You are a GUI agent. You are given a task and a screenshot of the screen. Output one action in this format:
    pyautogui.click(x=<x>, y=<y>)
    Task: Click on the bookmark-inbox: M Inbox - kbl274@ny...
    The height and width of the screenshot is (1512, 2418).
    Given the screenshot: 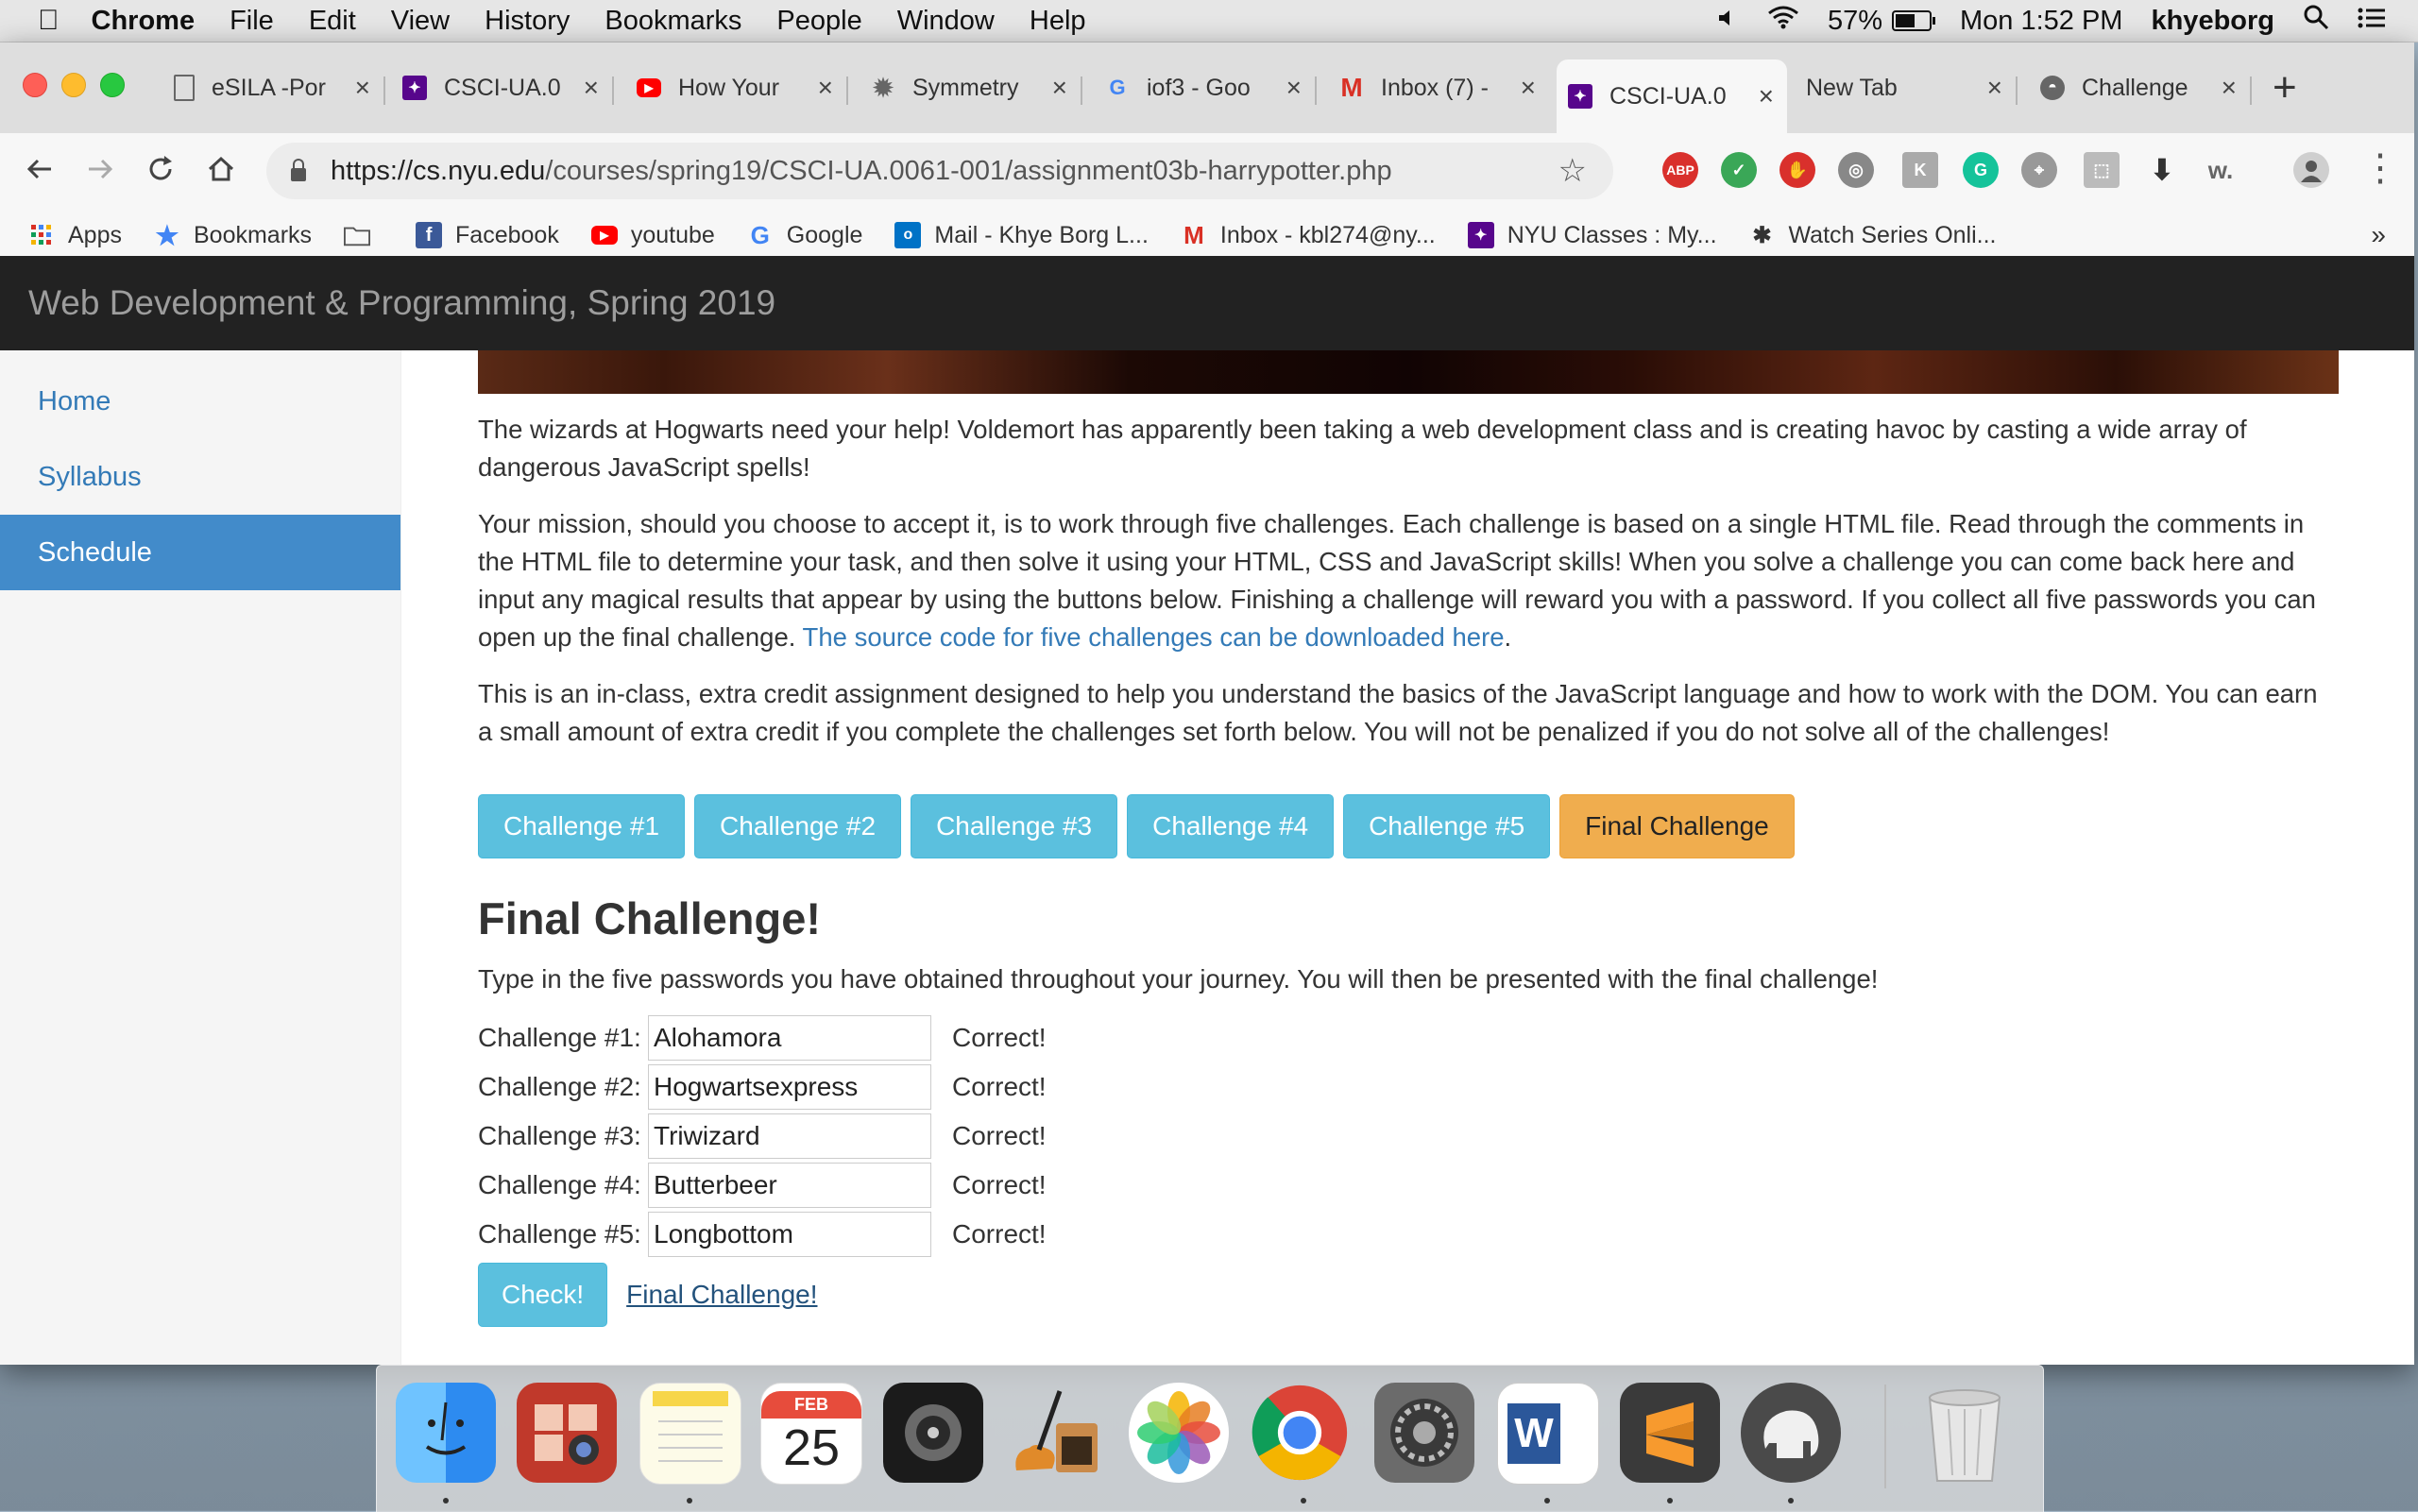 What is the action you would take?
    pyautogui.click(x=1308, y=235)
    